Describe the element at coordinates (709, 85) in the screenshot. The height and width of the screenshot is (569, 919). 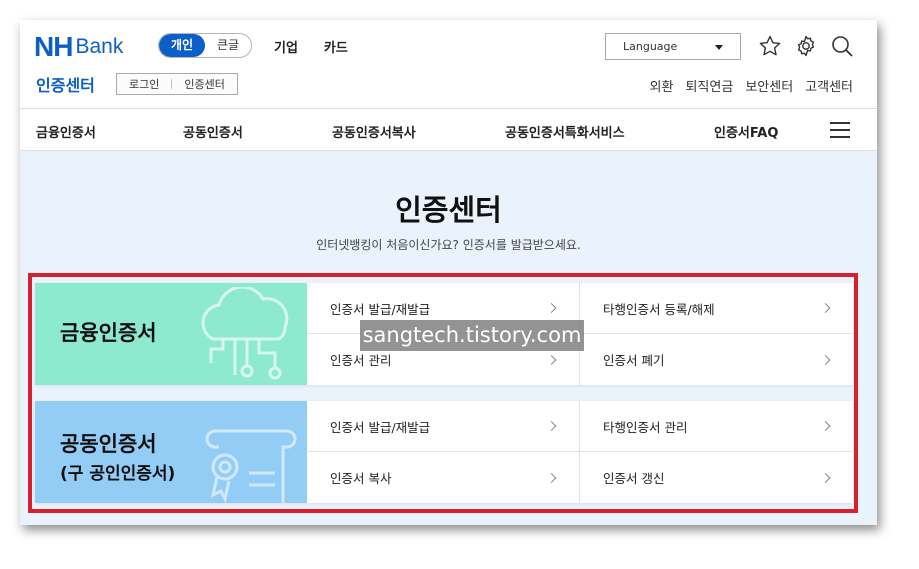
I see `util-pension: 퇴직연금` at that location.